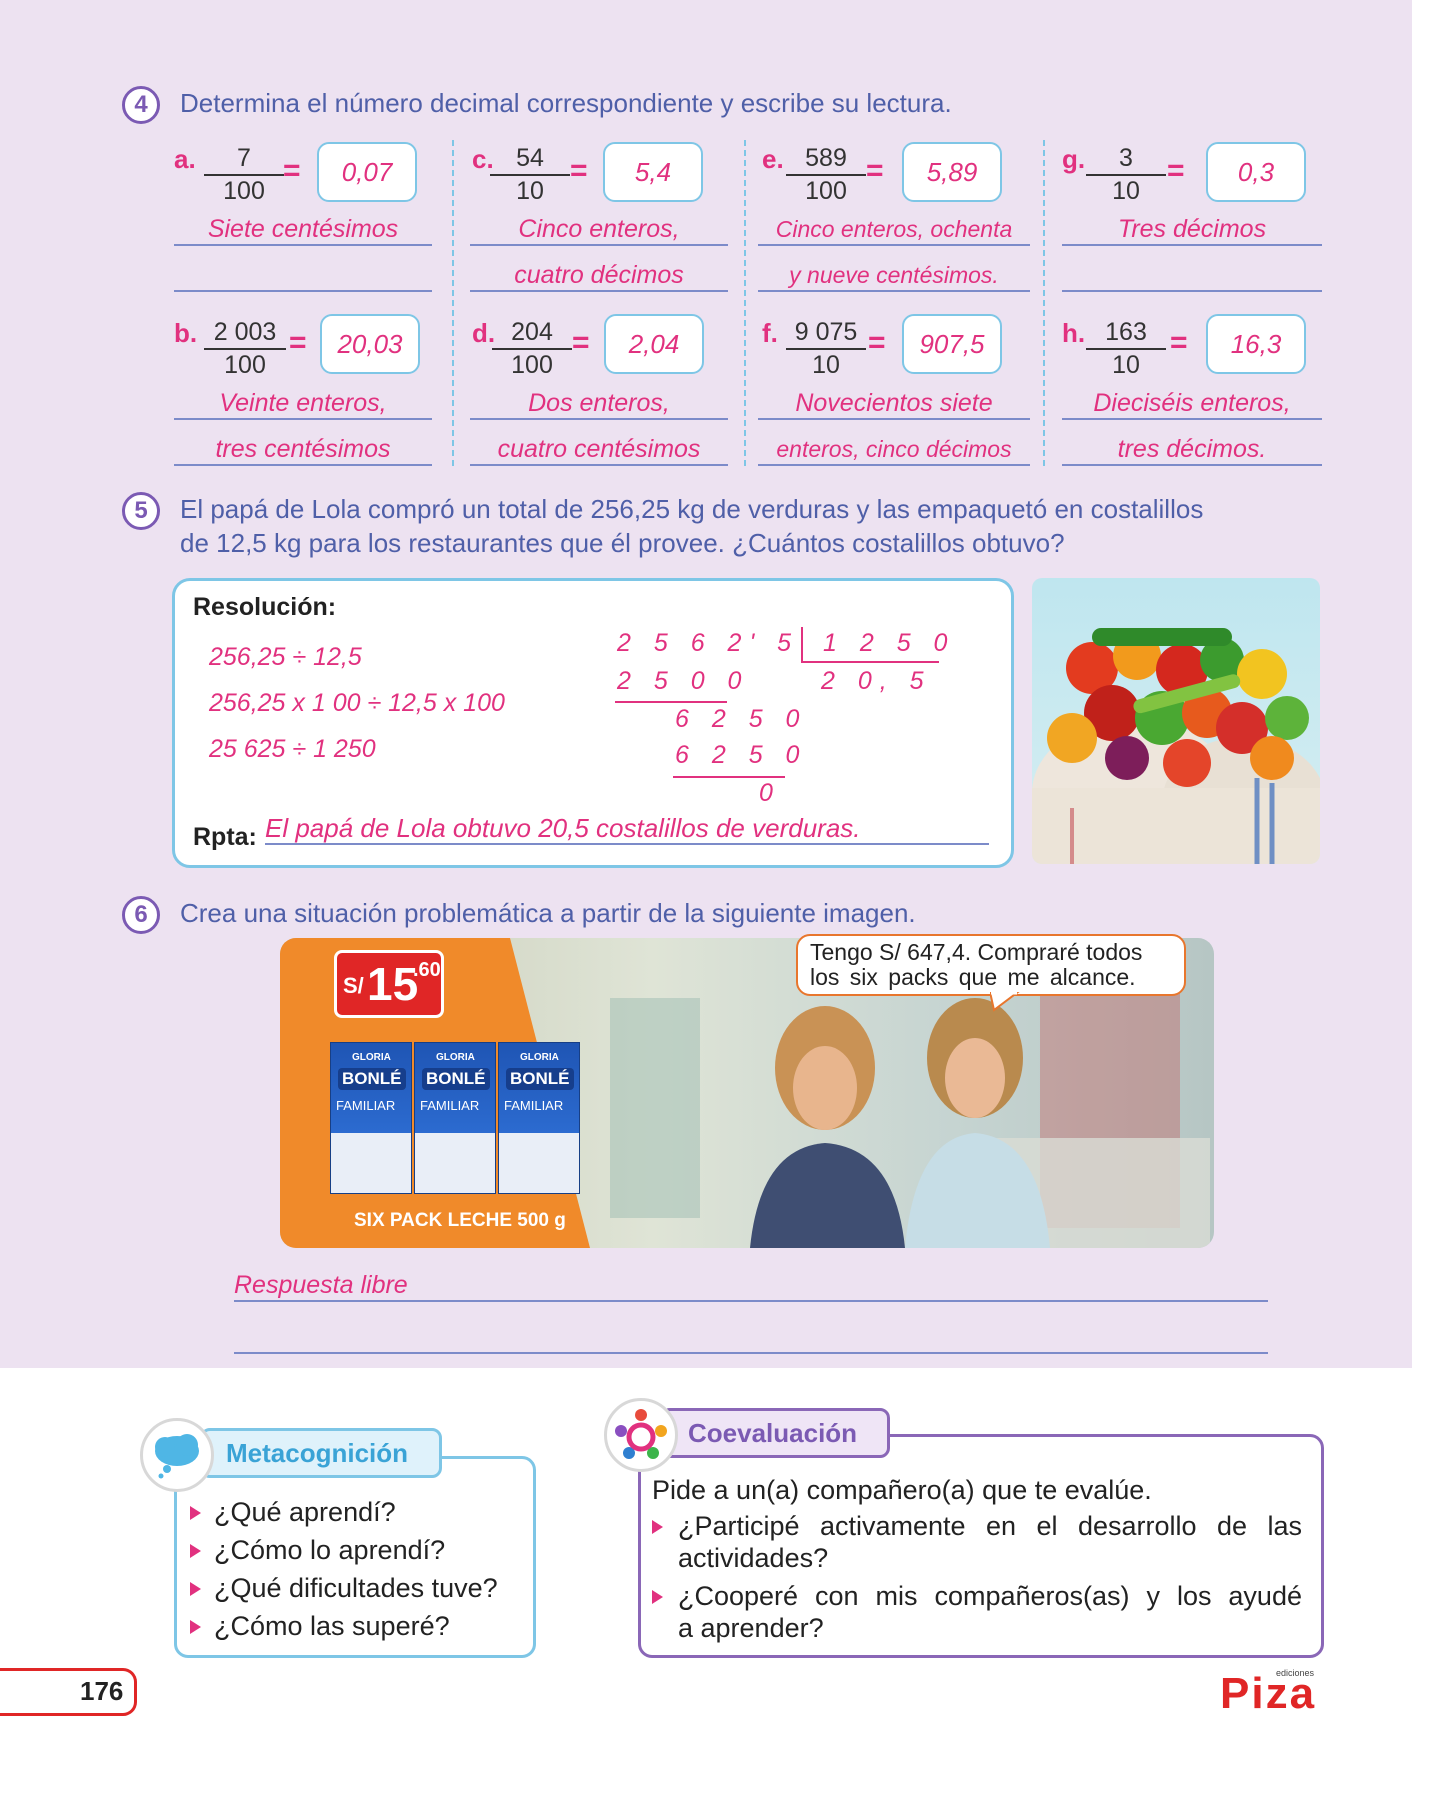 This screenshot has width=1452, height=1800. What do you see at coordinates (741, 719) in the screenshot?
I see `division-row: 6 2 5 0` at bounding box center [741, 719].